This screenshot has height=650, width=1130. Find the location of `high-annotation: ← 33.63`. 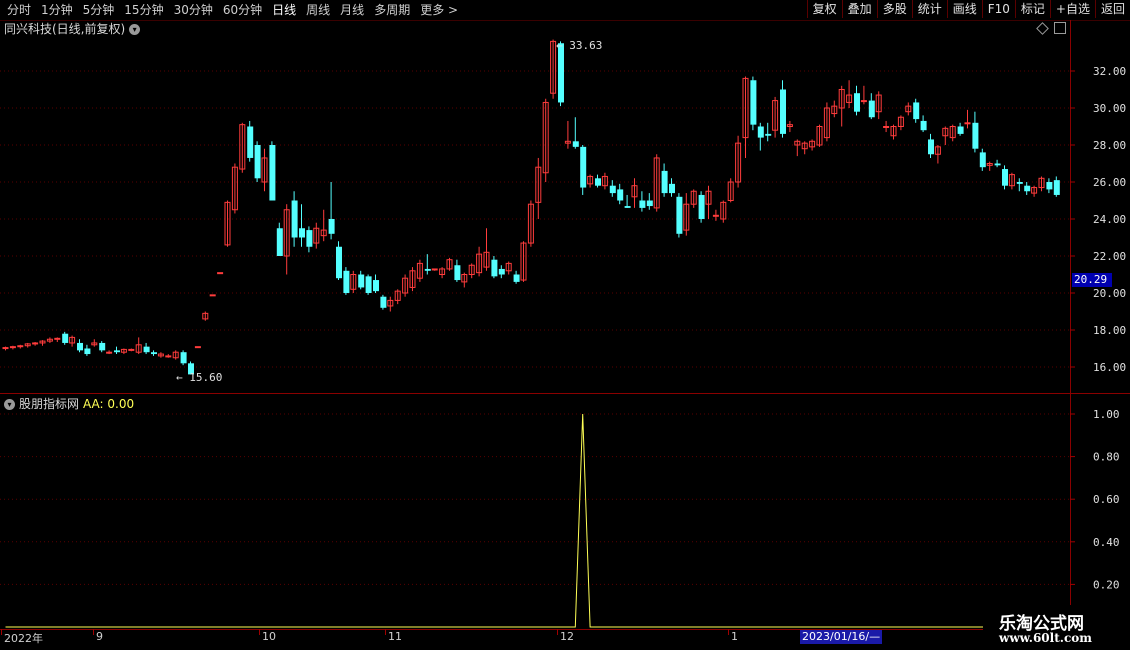

high-annotation: ← 33.63 is located at coordinates (579, 45).